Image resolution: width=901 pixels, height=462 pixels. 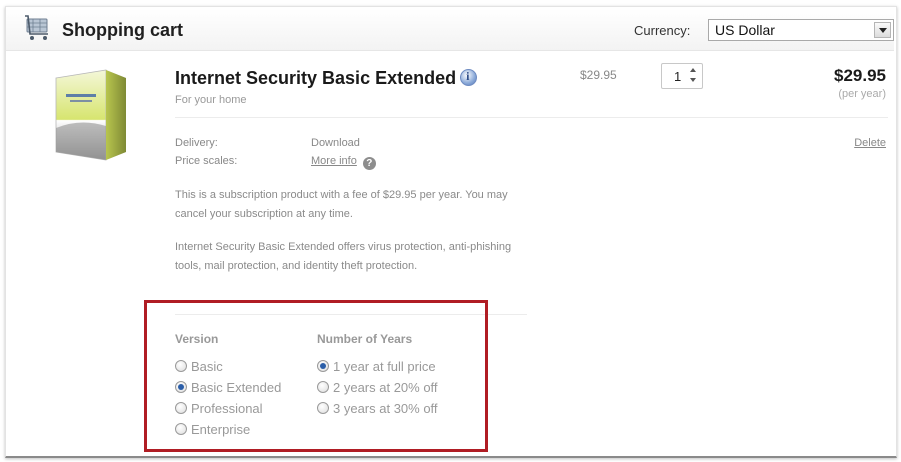 I want to click on currency-value: US Dollar, so click(x=745, y=30).